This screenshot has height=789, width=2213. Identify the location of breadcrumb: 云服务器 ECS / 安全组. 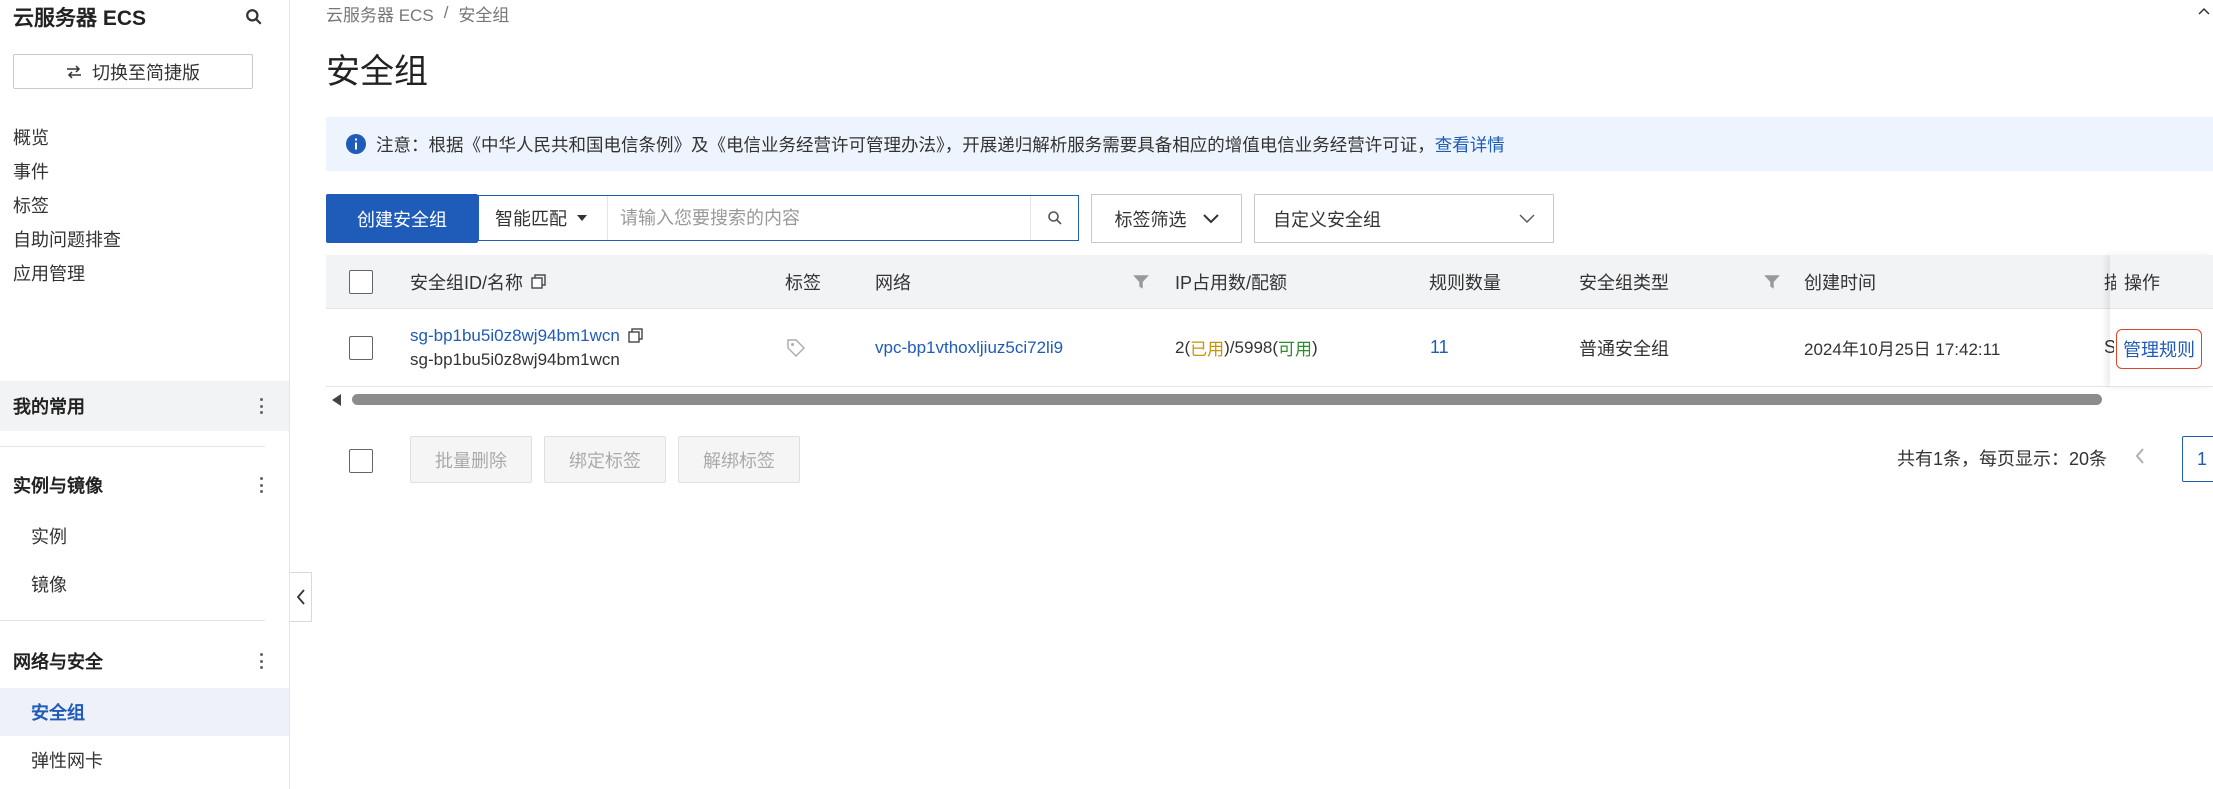
(417, 13).